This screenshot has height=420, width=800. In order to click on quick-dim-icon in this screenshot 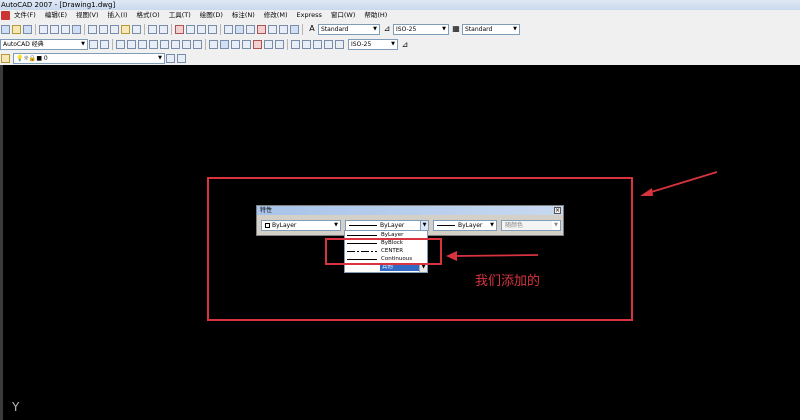, I will do `click(213, 44)`.